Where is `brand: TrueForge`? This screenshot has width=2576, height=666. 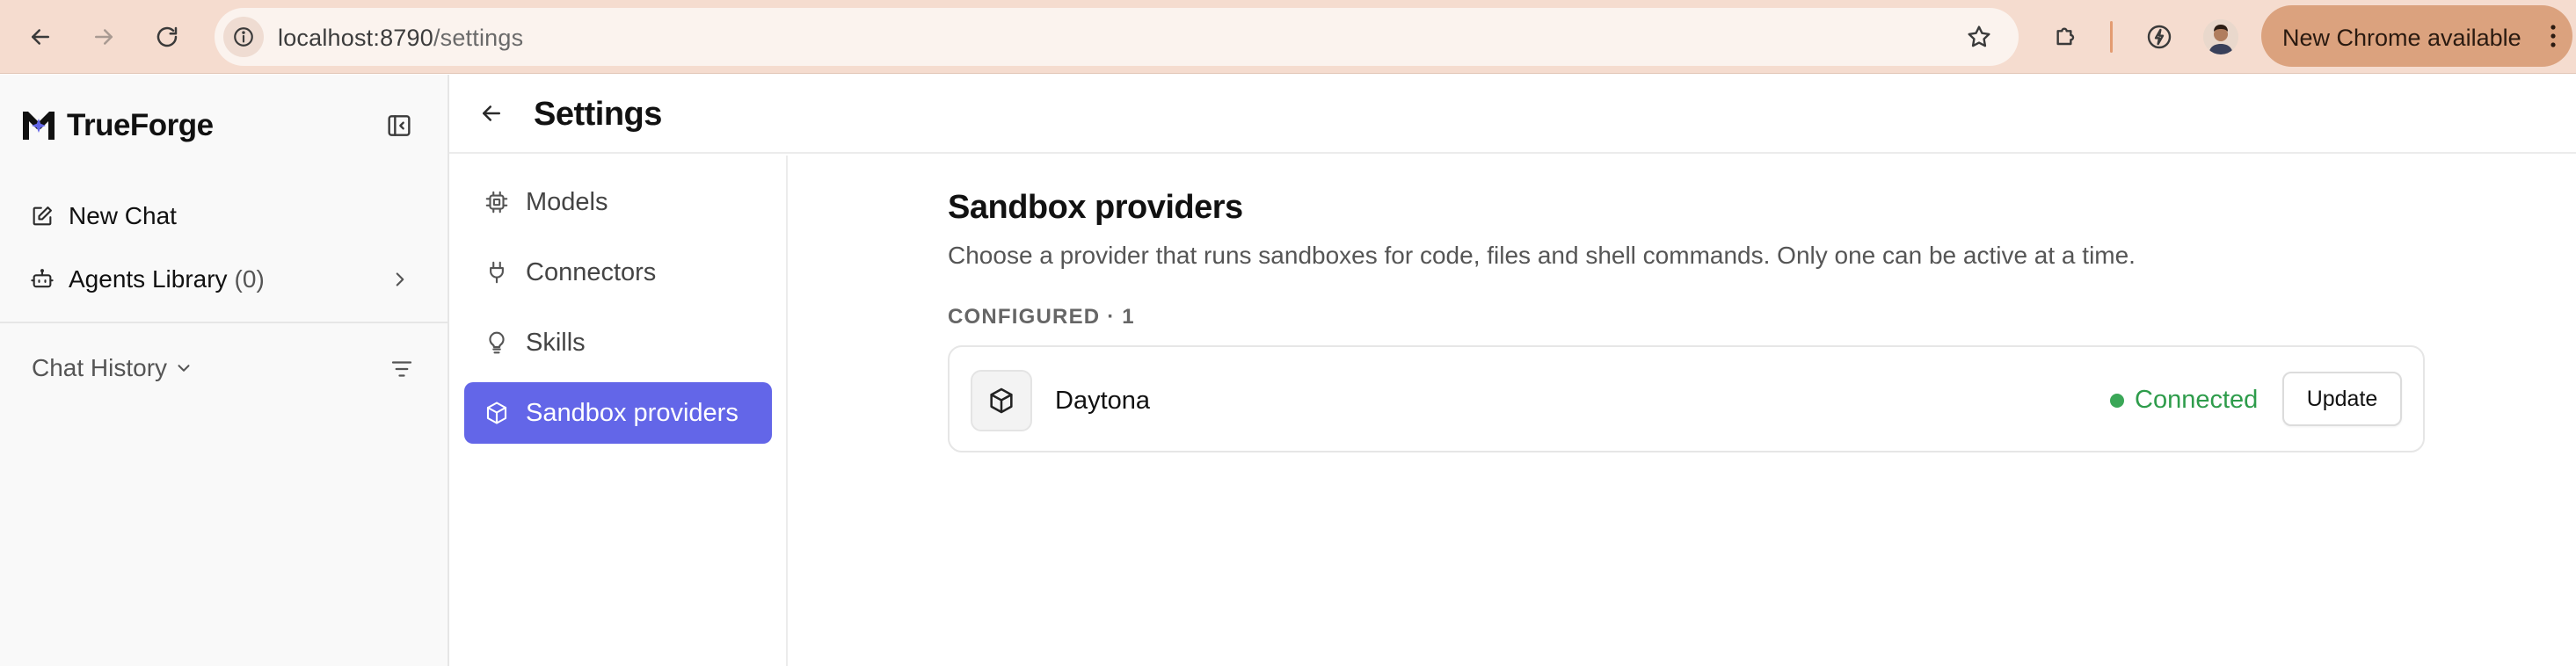
brand: TrueForge is located at coordinates (116, 126).